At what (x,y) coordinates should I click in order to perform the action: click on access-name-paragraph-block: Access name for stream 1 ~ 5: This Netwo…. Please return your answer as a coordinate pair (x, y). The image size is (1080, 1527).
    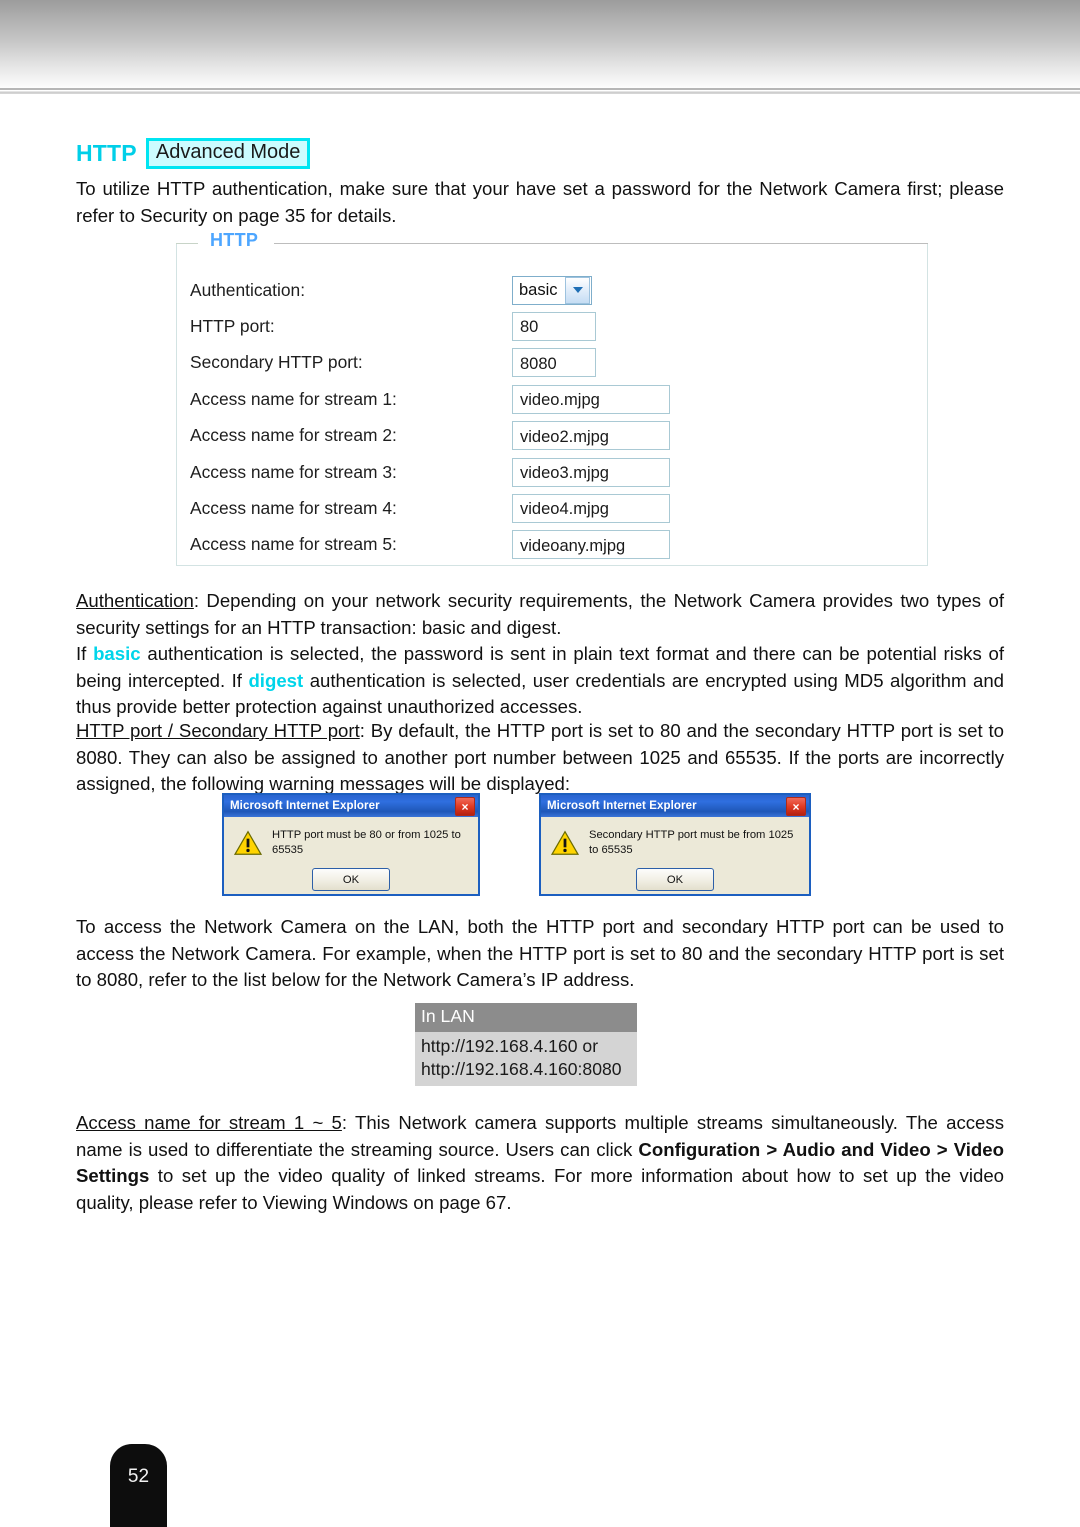
    Looking at the image, I should click on (540, 1163).